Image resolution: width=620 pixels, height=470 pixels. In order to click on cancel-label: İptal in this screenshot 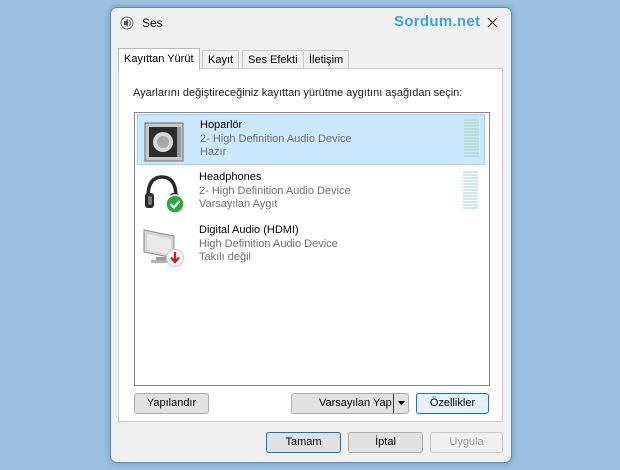, I will do `click(385, 442)`.